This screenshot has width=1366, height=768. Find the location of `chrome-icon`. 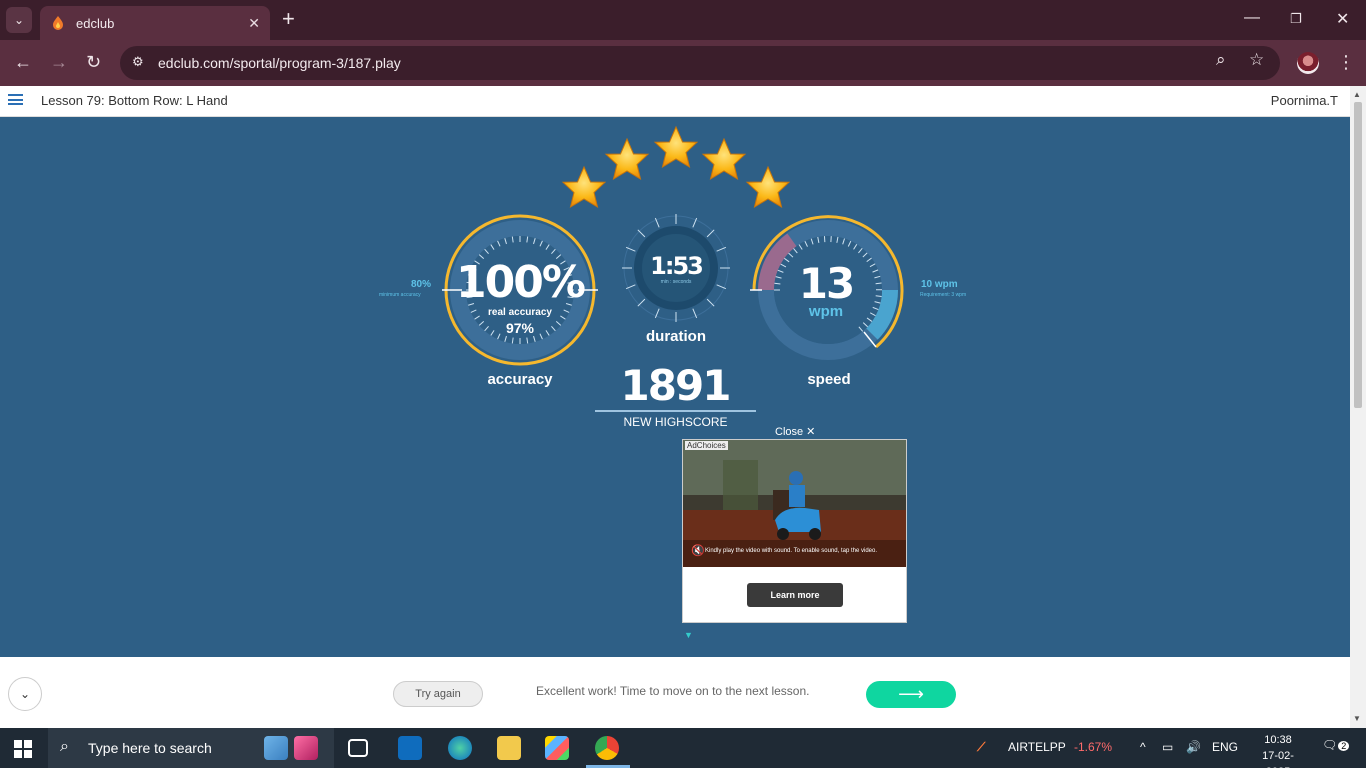

chrome-icon is located at coordinates (607, 748).